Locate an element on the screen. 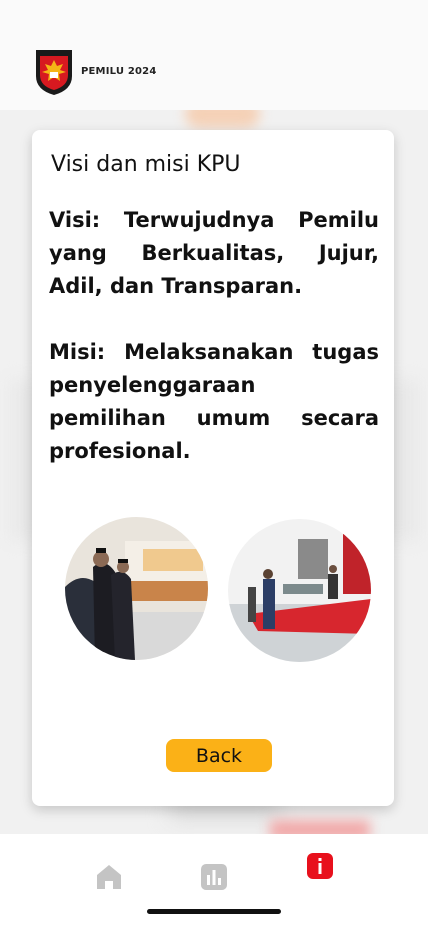 Image resolution: width=428 pixels, height=926 pixels. app-header: PEMILU 2024 is located at coordinates (214, 55).